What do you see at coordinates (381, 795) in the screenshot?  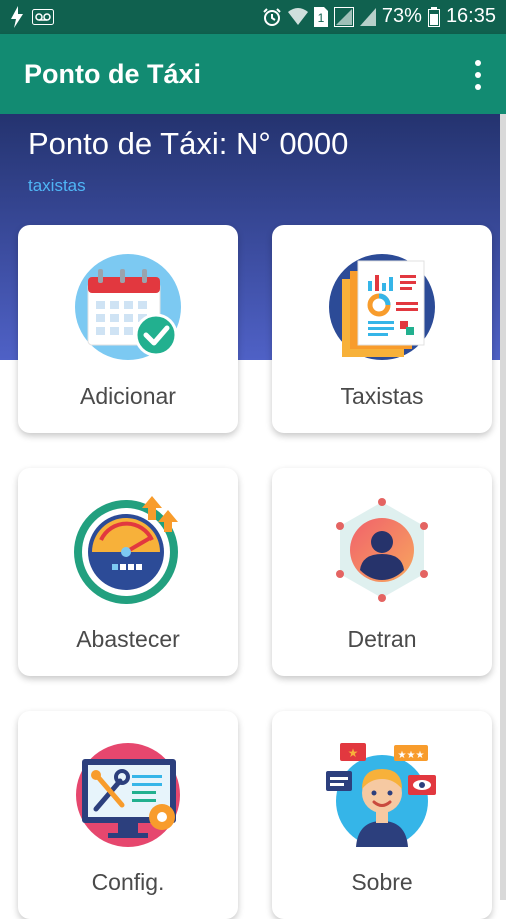 I see `person-feedback-icon: ★ ★★★` at bounding box center [381, 795].